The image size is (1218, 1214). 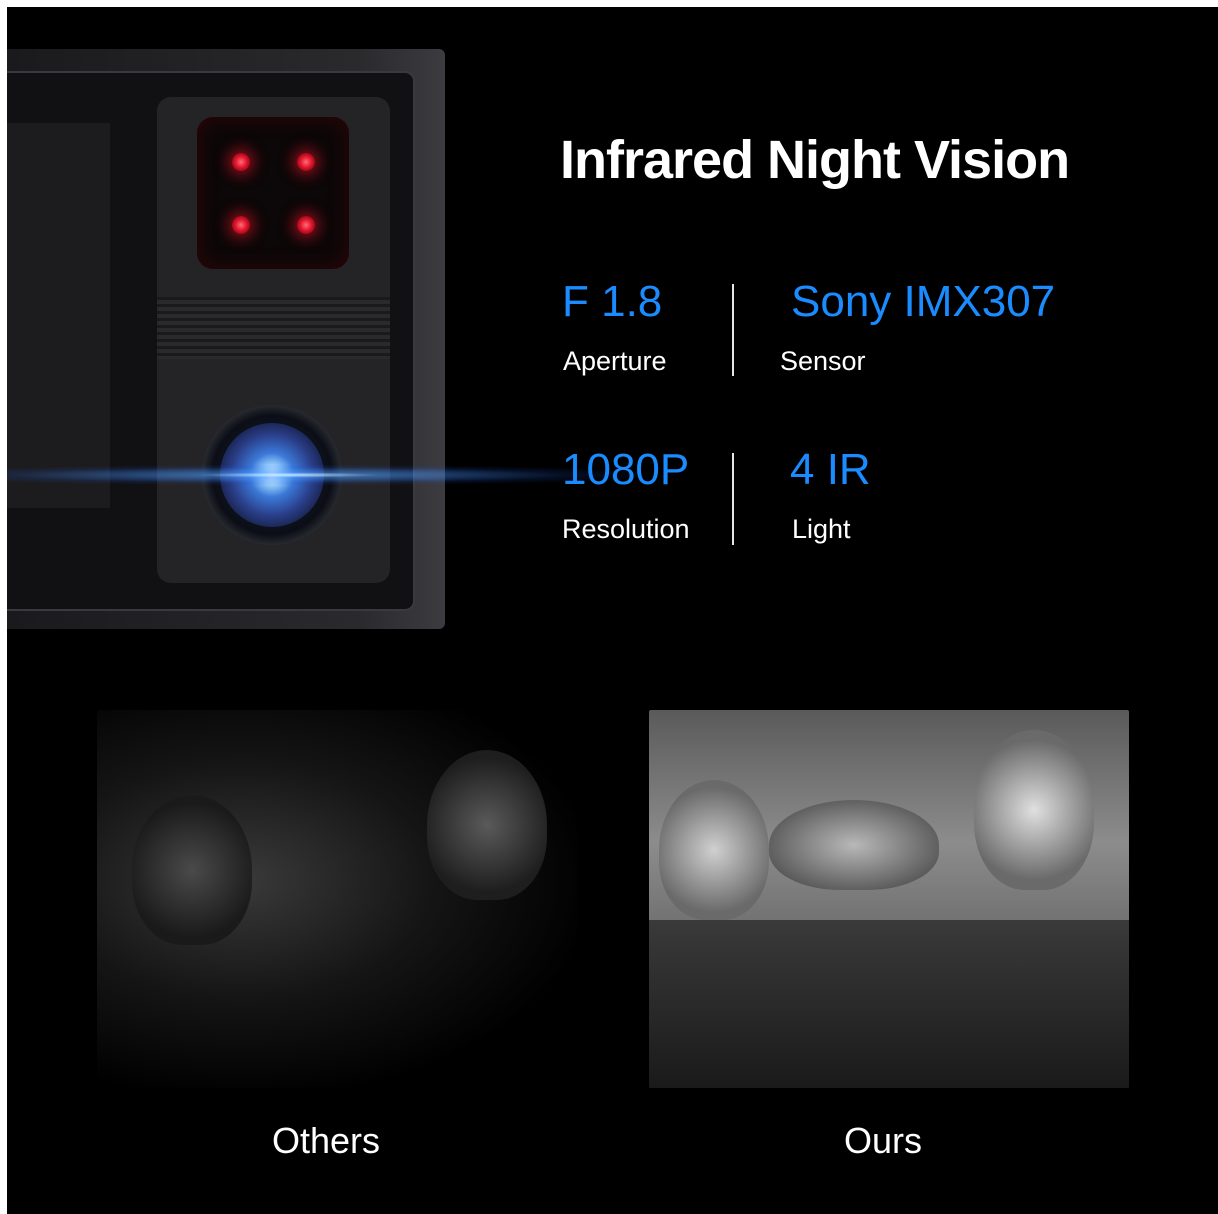 What do you see at coordinates (58, 315) in the screenshot?
I see `device-screen` at bounding box center [58, 315].